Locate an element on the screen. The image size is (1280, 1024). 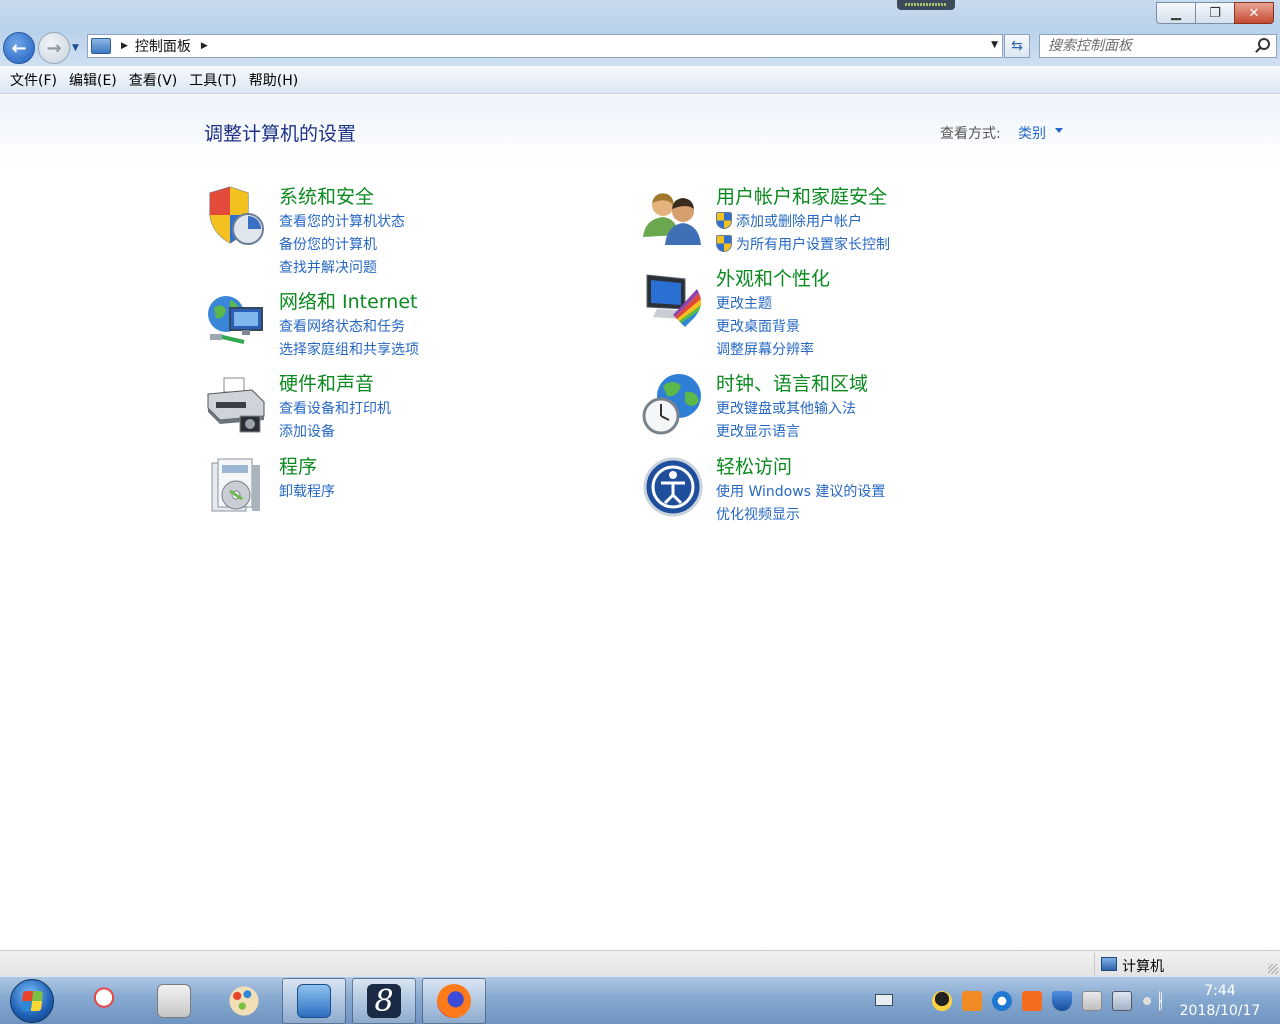
action-center-icon is located at coordinates (1092, 1001).